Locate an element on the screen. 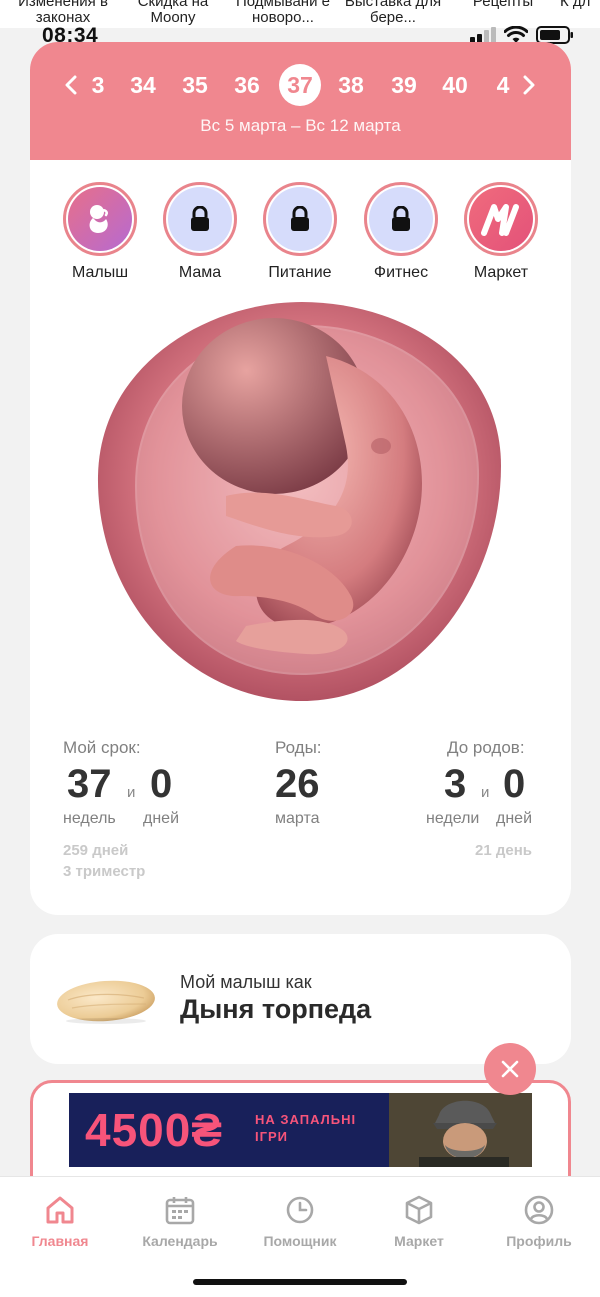 The image size is (600, 1297). tab-label: Календарь is located at coordinates (180, 1241).